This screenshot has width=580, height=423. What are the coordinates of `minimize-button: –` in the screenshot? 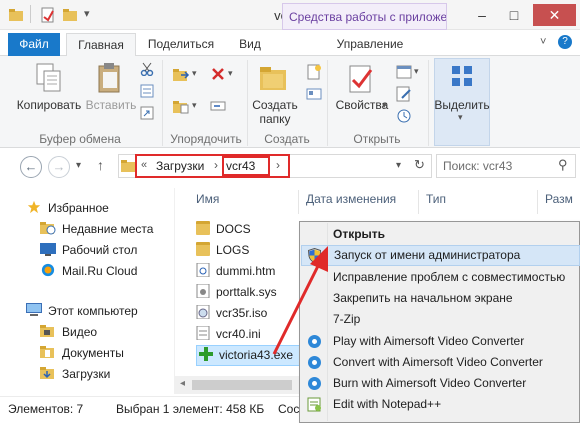 It's located at (482, 15).